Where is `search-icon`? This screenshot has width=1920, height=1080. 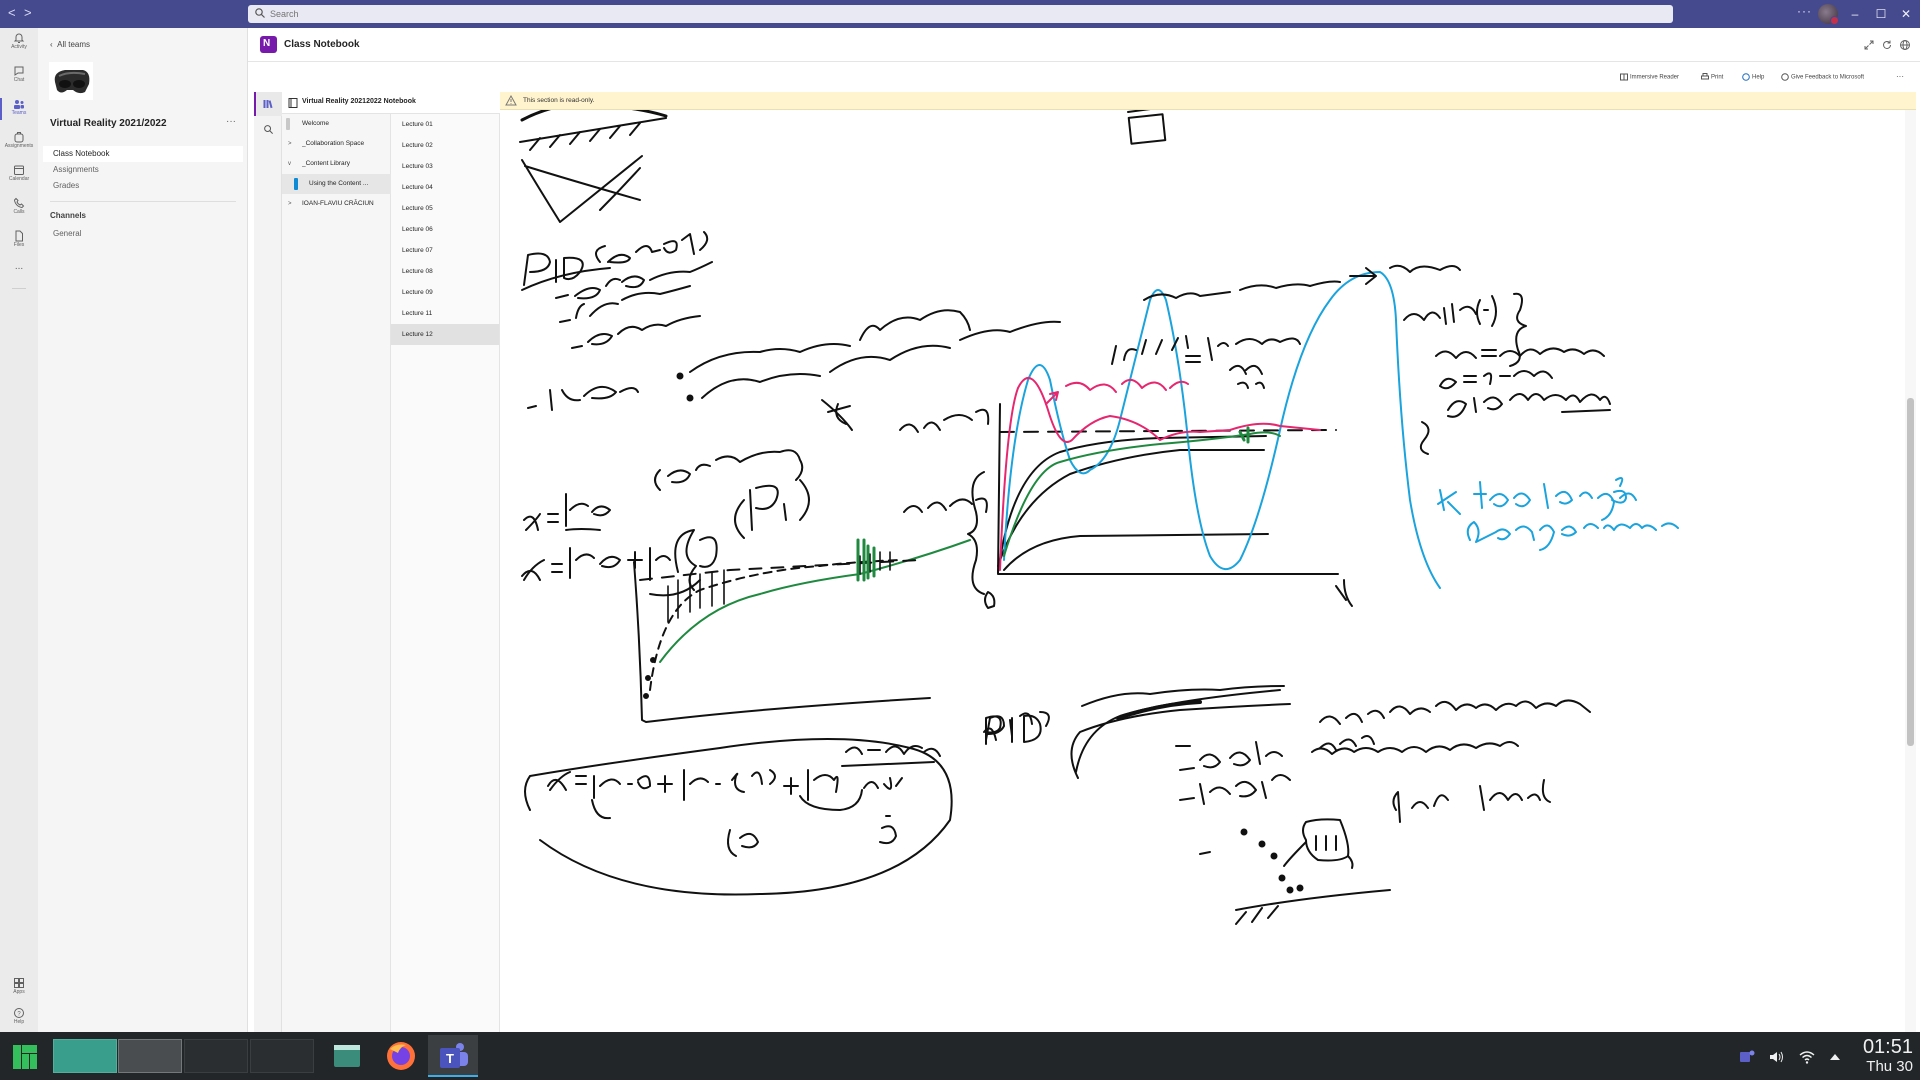
search-icon is located at coordinates (268, 129).